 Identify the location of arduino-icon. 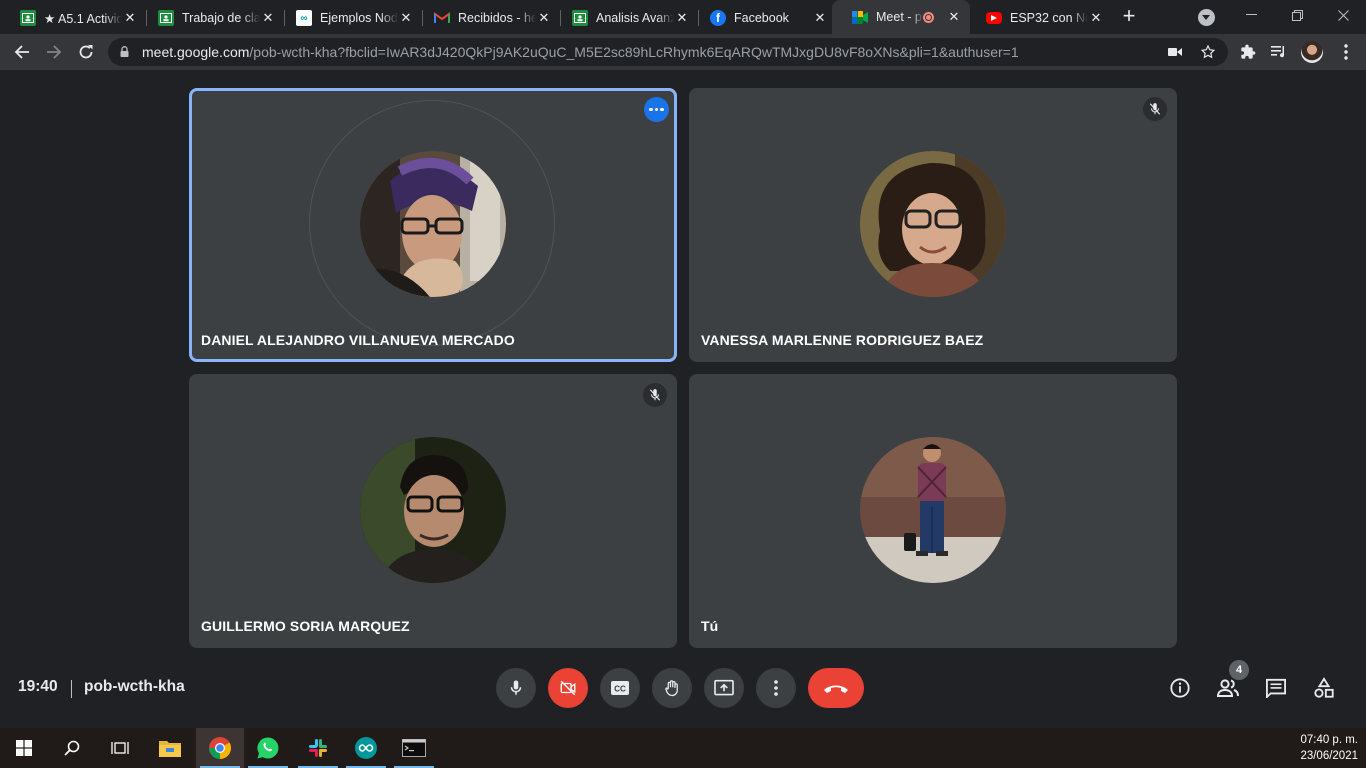
(366, 748).